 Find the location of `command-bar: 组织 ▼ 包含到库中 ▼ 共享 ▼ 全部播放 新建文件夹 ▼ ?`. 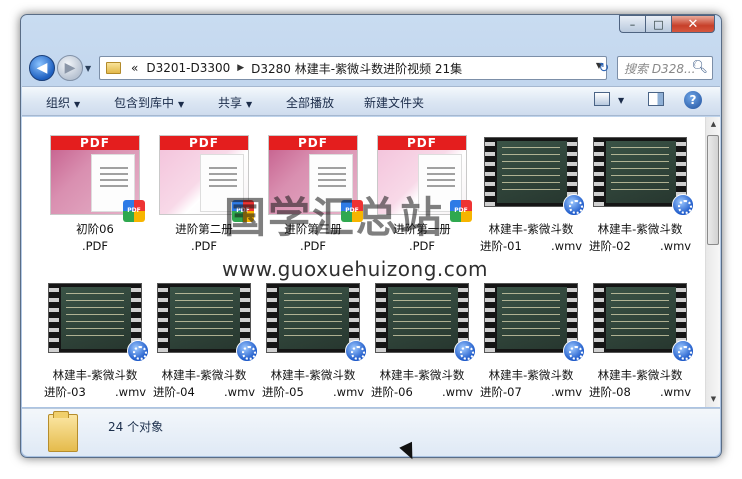

command-bar: 组织 ▼ 包含到库中 ▼ 共享 ▼ 全部播放 新建文件夹 ▼ ? is located at coordinates (371, 101).